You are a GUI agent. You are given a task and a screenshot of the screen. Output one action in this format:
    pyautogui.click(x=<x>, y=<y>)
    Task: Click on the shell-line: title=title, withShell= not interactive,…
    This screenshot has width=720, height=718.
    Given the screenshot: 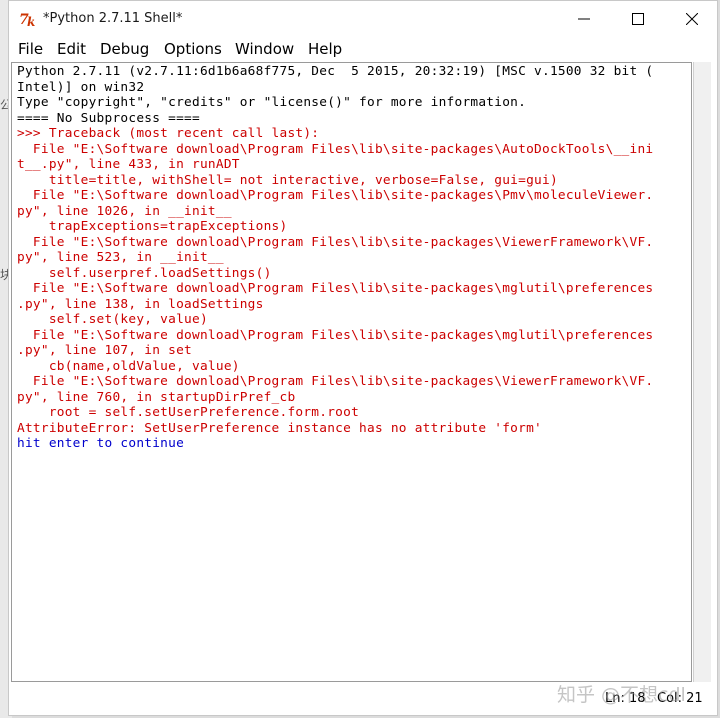 What is the action you would take?
    pyautogui.click(x=287, y=180)
    